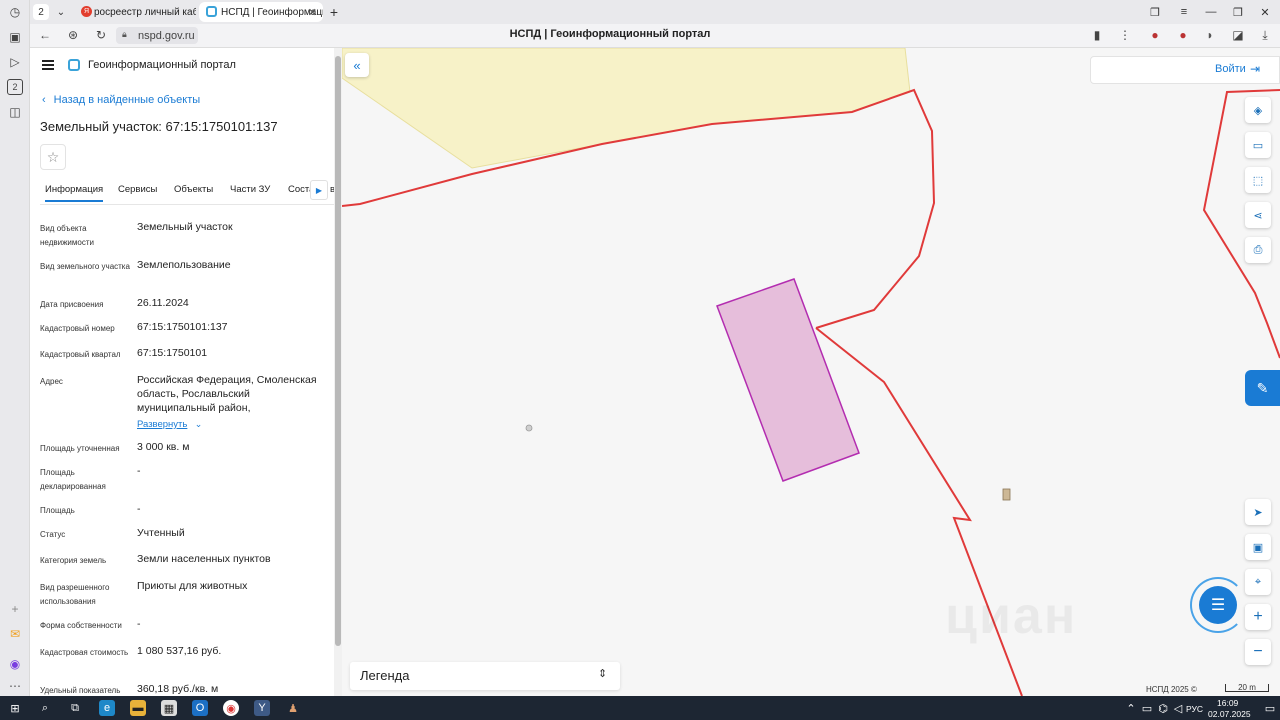 Image resolution: width=1280 pixels, height=720 pixels. What do you see at coordinates (192, 586) in the screenshot?
I see `row-value: Приюты для животных` at bounding box center [192, 586].